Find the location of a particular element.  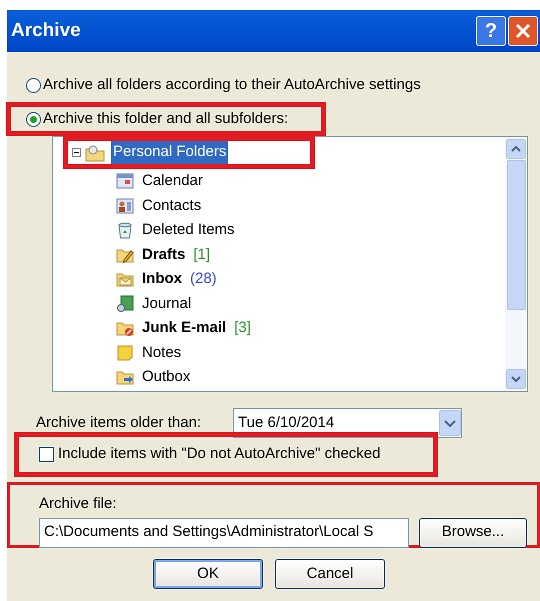

tree-item: Drafts is located at coordinates (164, 255).